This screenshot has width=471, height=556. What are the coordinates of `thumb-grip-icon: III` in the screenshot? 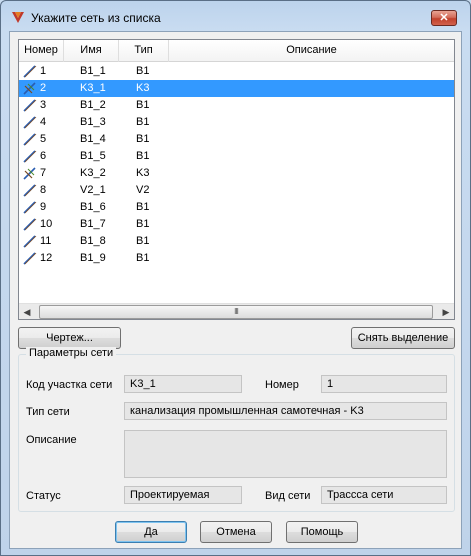 It's located at (236, 311).